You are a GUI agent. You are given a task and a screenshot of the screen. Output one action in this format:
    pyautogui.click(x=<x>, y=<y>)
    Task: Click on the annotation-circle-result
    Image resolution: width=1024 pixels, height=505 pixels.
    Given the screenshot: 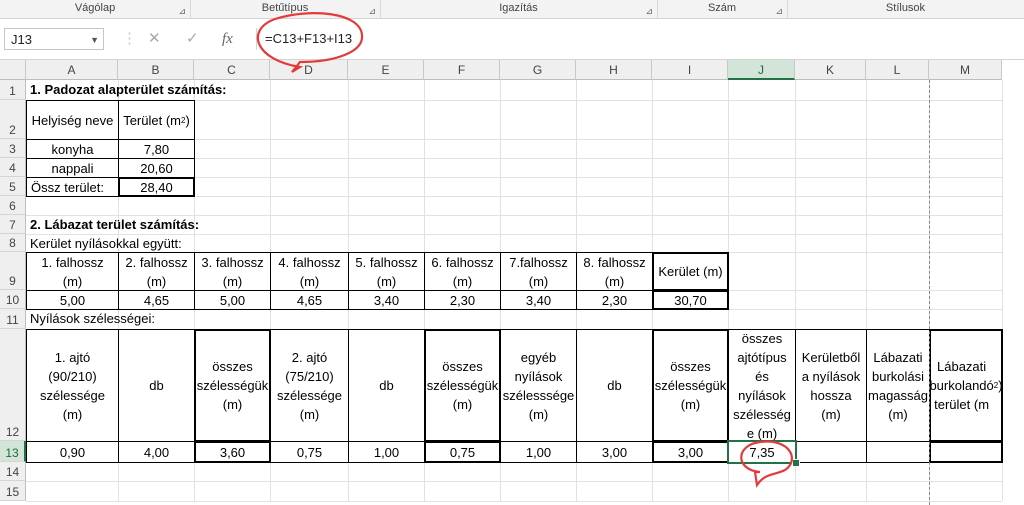 What is the action you would take?
    pyautogui.click(x=766, y=464)
    